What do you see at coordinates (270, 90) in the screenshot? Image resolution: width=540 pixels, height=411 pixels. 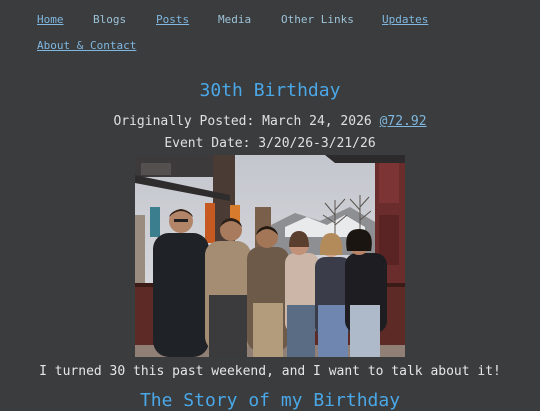 I see `post-title: 30th Birthday` at bounding box center [270, 90].